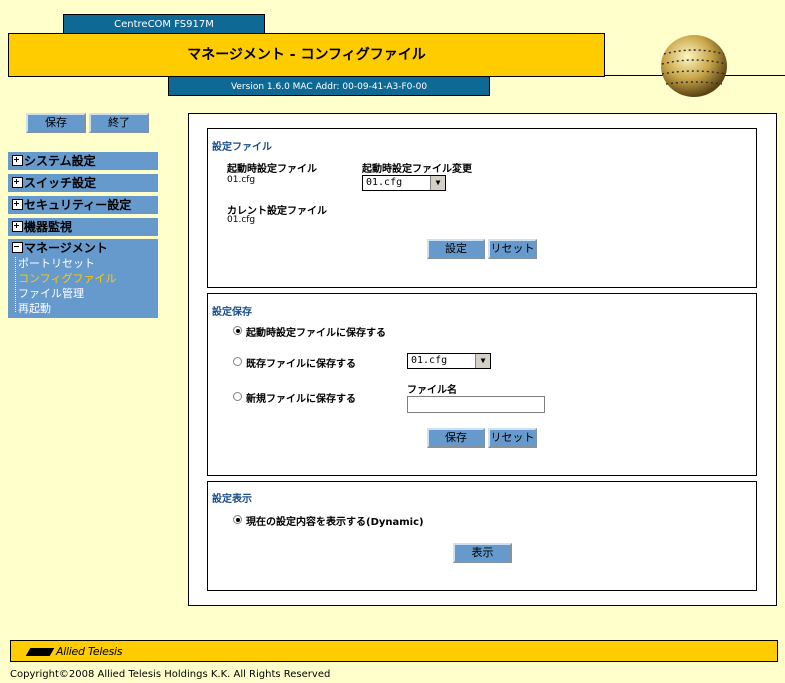  What do you see at coordinates (241, 220) in the screenshot?
I see `current-file-value: 01.cfg` at bounding box center [241, 220].